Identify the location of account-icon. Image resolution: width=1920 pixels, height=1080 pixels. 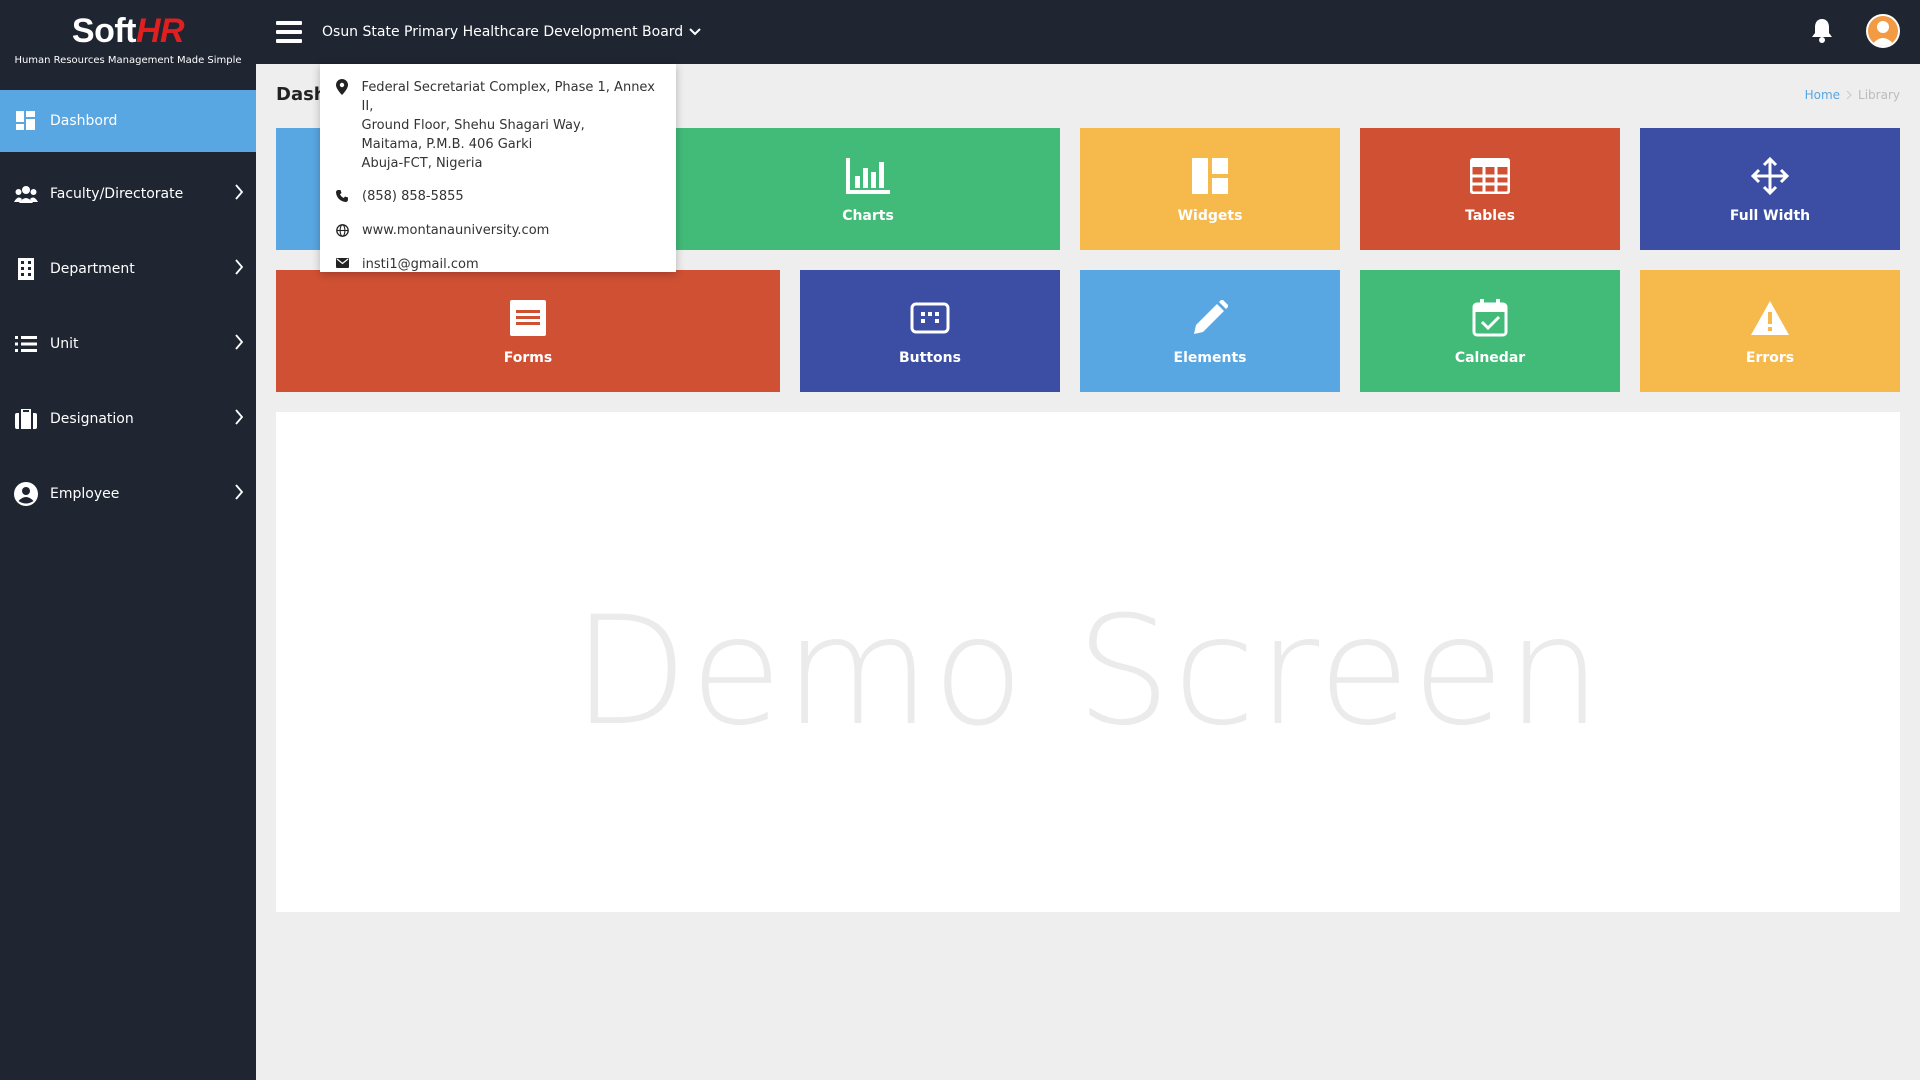
(26, 494).